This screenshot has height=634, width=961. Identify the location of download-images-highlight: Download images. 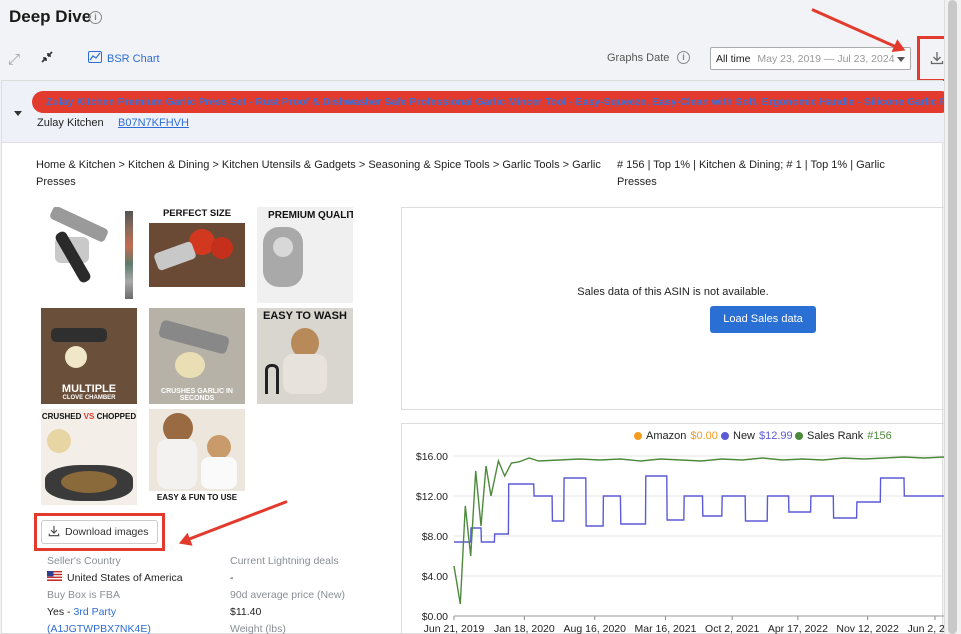
(99, 532).